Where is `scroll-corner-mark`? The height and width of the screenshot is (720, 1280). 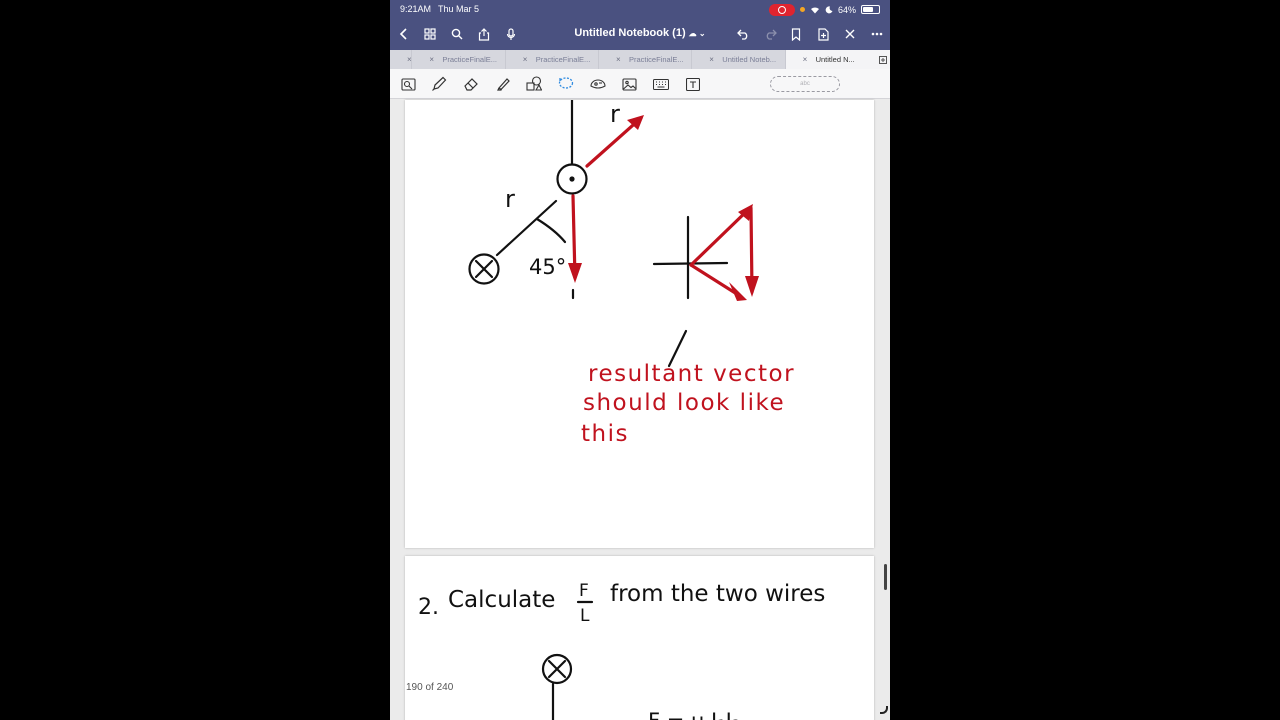 scroll-corner-mark is located at coordinates (884, 710).